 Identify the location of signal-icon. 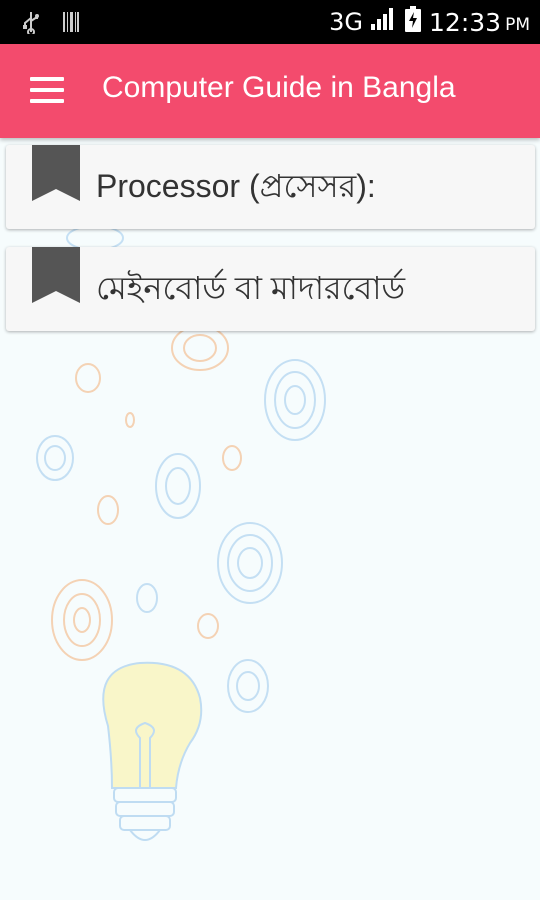
(384, 22).